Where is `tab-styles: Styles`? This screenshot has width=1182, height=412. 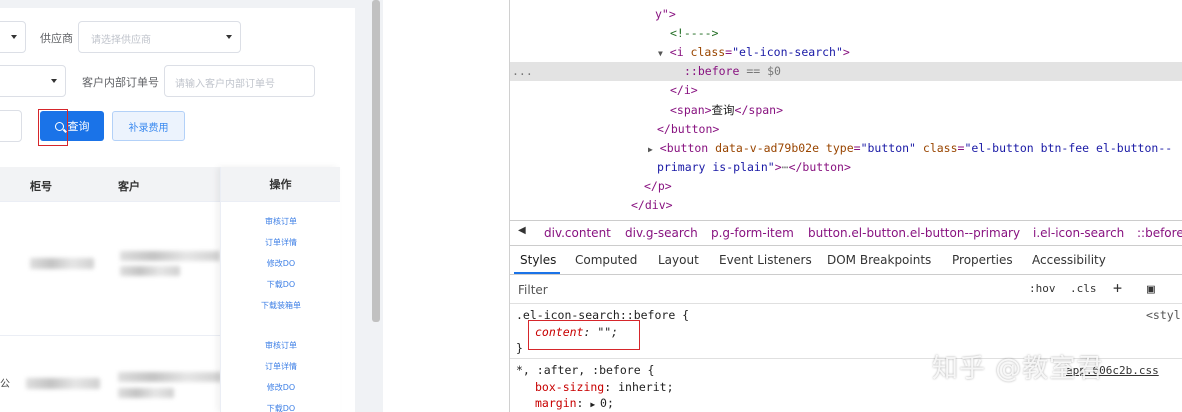
tab-styles: Styles is located at coordinates (538, 260).